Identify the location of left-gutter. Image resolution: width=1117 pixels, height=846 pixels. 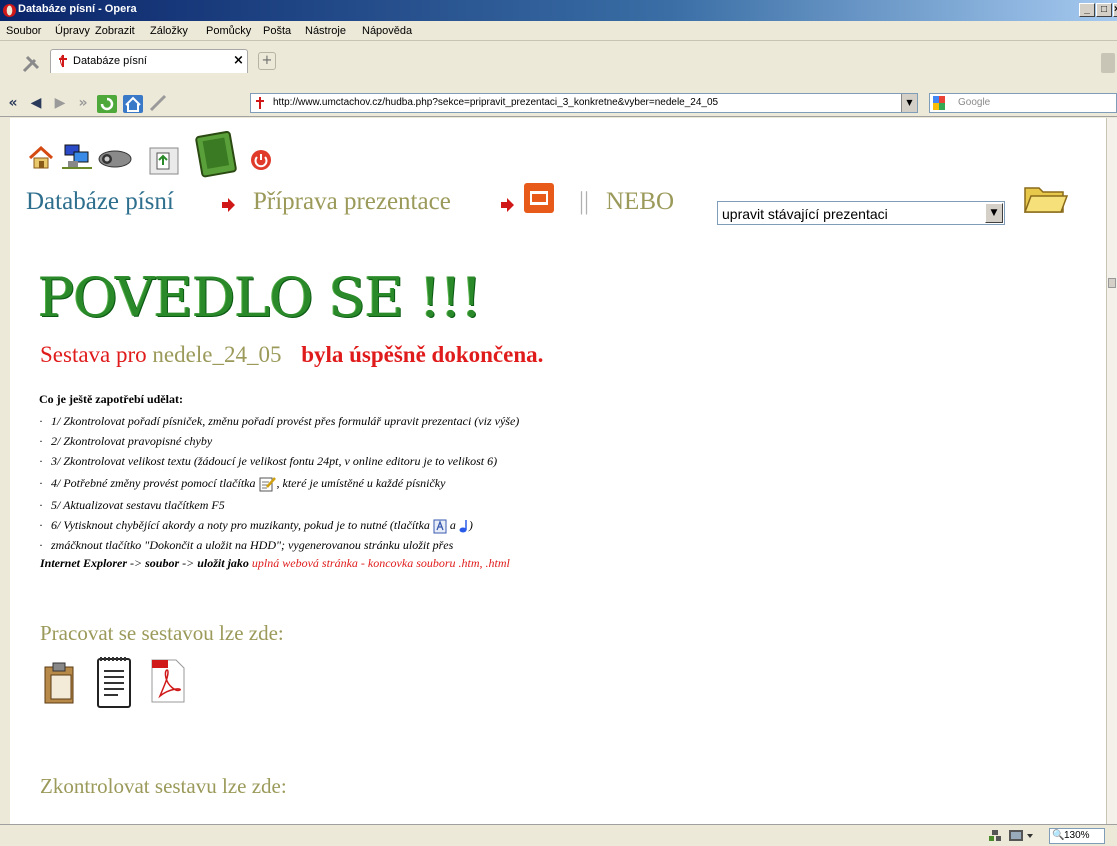
(5, 471).